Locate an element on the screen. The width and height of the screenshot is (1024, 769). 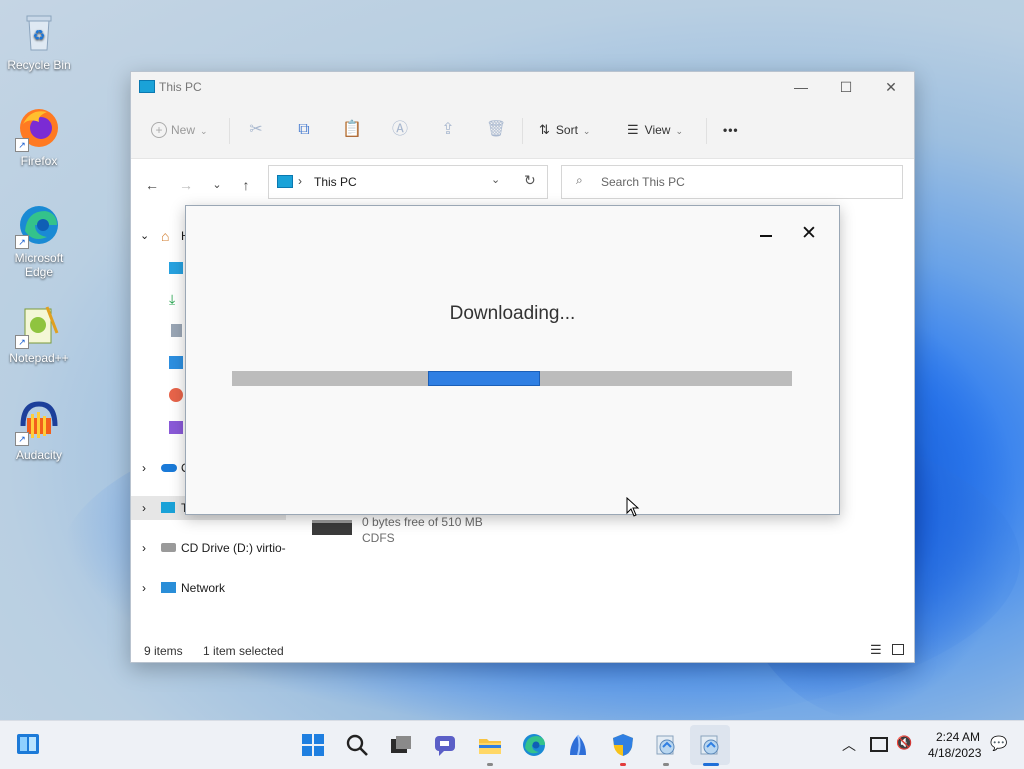
new-label: New is located at coordinates (183, 130).